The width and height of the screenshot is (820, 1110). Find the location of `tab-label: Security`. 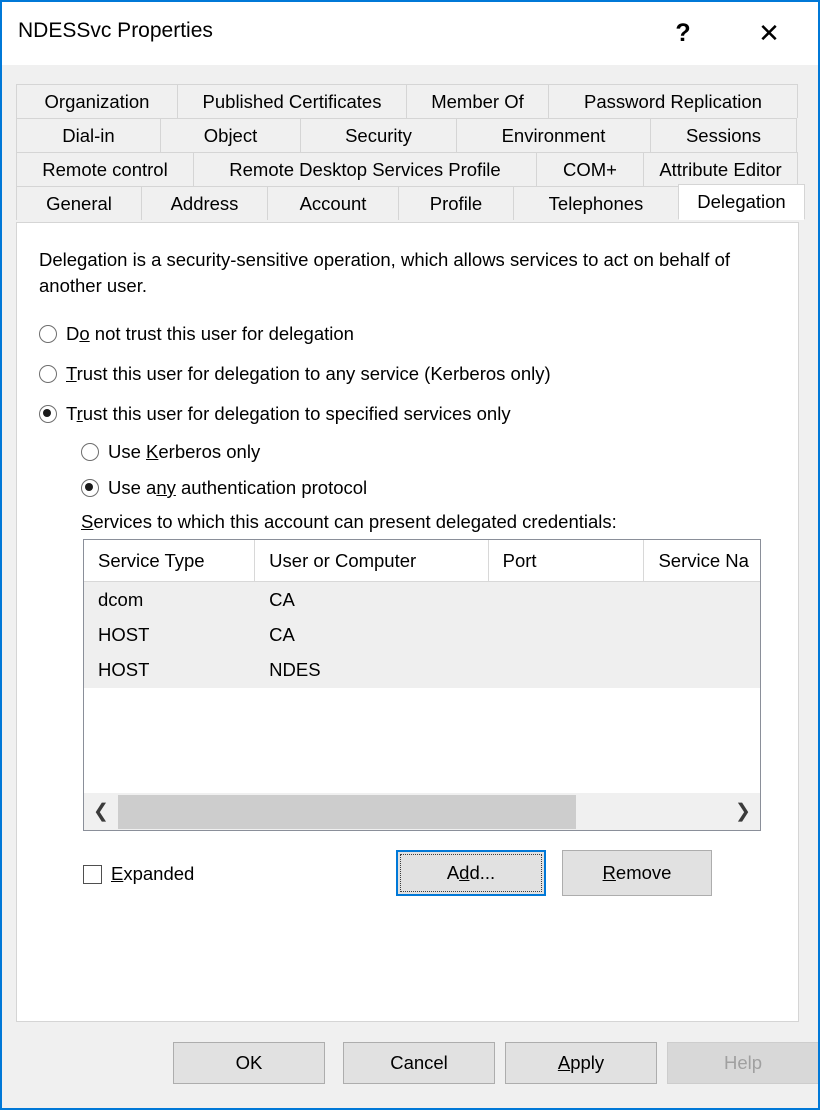

tab-label: Security is located at coordinates (378, 135).